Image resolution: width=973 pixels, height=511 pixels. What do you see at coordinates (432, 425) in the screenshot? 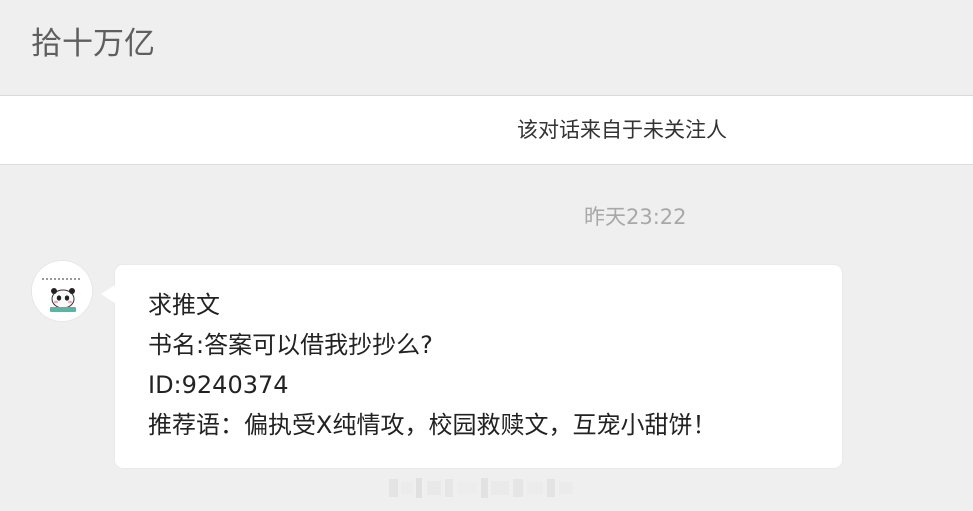
I see `message-line: 推荐语：偏执受X纯情攻，校园救赎文，互宠小甜饼！` at bounding box center [432, 425].